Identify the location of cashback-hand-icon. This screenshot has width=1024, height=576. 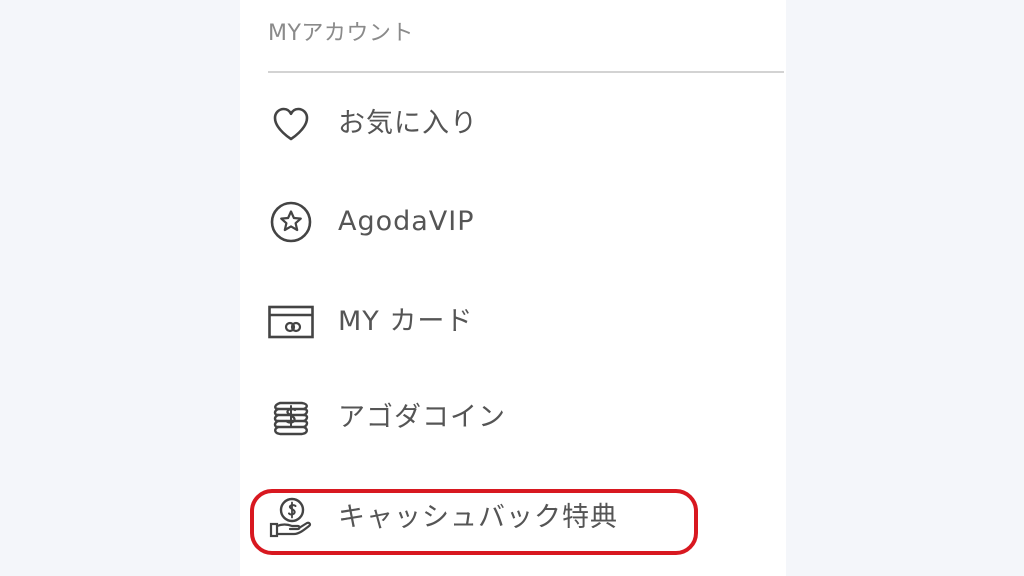
(291, 518).